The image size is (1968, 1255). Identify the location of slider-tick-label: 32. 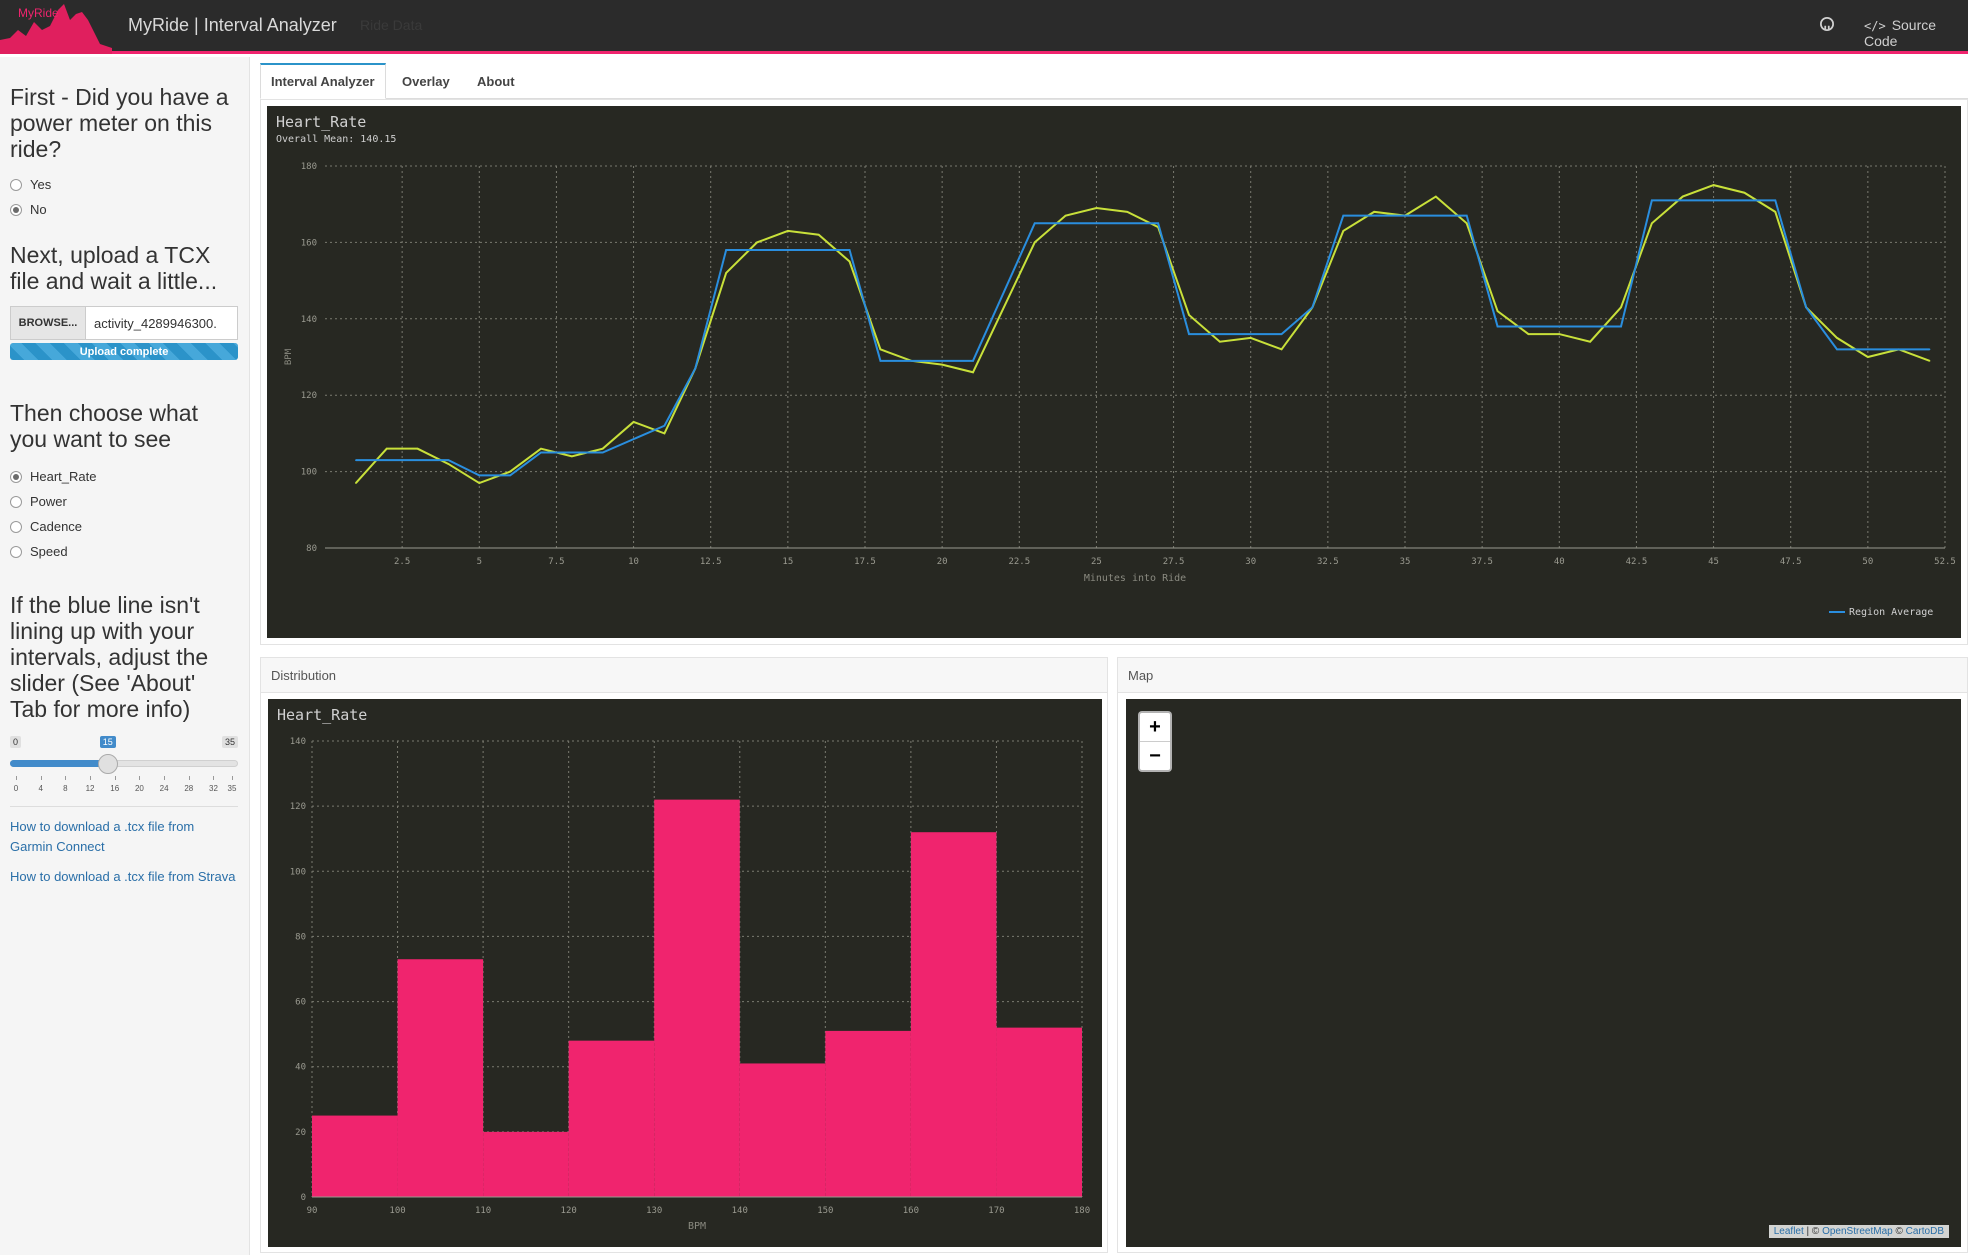
(213, 788).